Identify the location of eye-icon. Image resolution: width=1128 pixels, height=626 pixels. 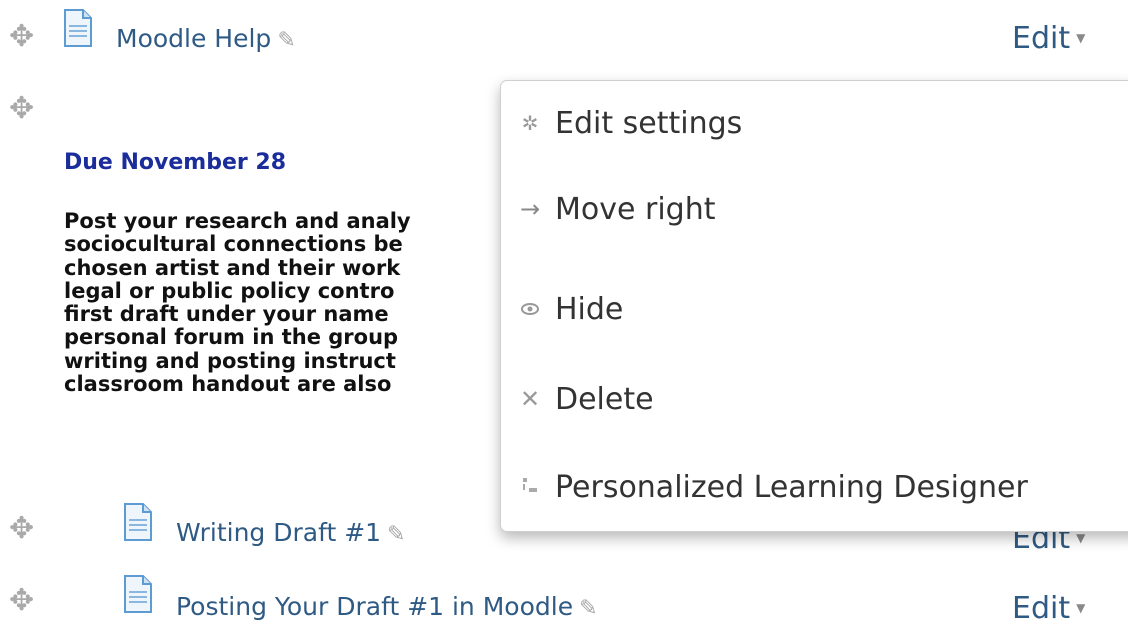
(530, 309).